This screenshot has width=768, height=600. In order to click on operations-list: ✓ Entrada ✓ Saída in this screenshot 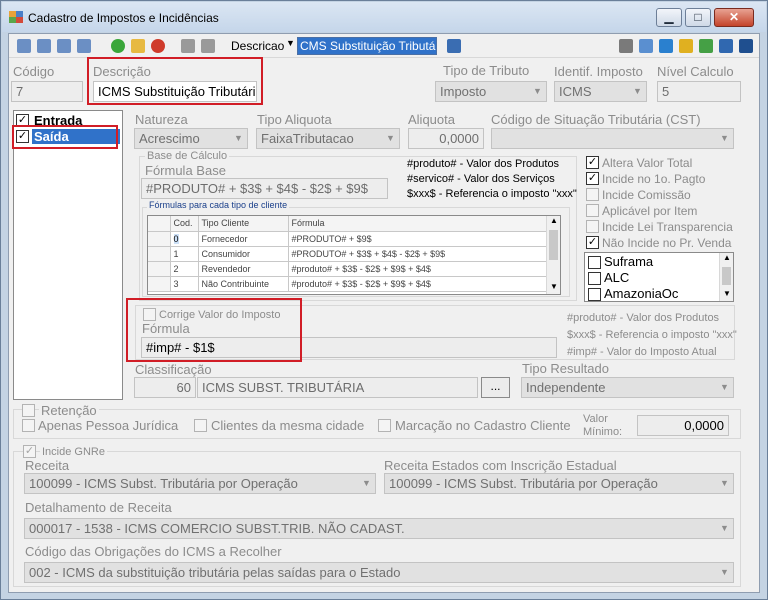, I will do `click(68, 255)`.